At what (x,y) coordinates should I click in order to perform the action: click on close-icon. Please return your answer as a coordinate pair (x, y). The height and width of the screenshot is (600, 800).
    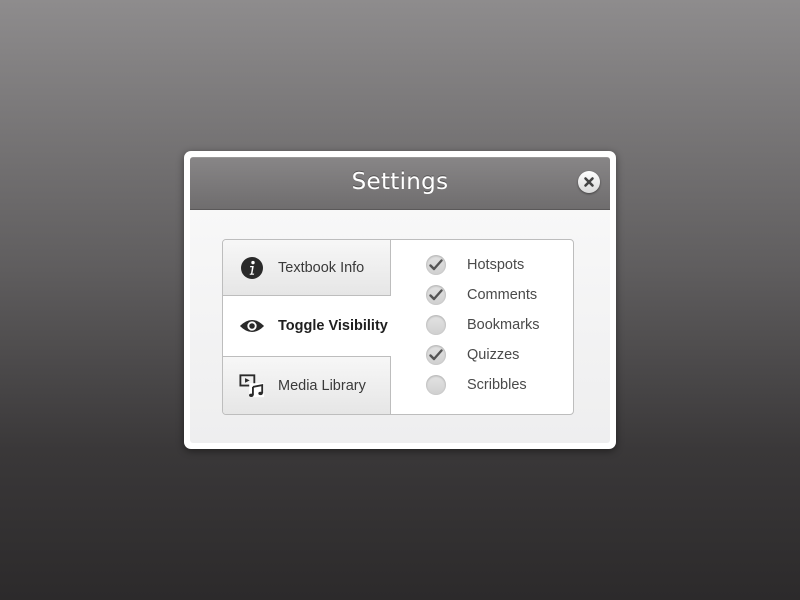
    Looking at the image, I should click on (589, 182).